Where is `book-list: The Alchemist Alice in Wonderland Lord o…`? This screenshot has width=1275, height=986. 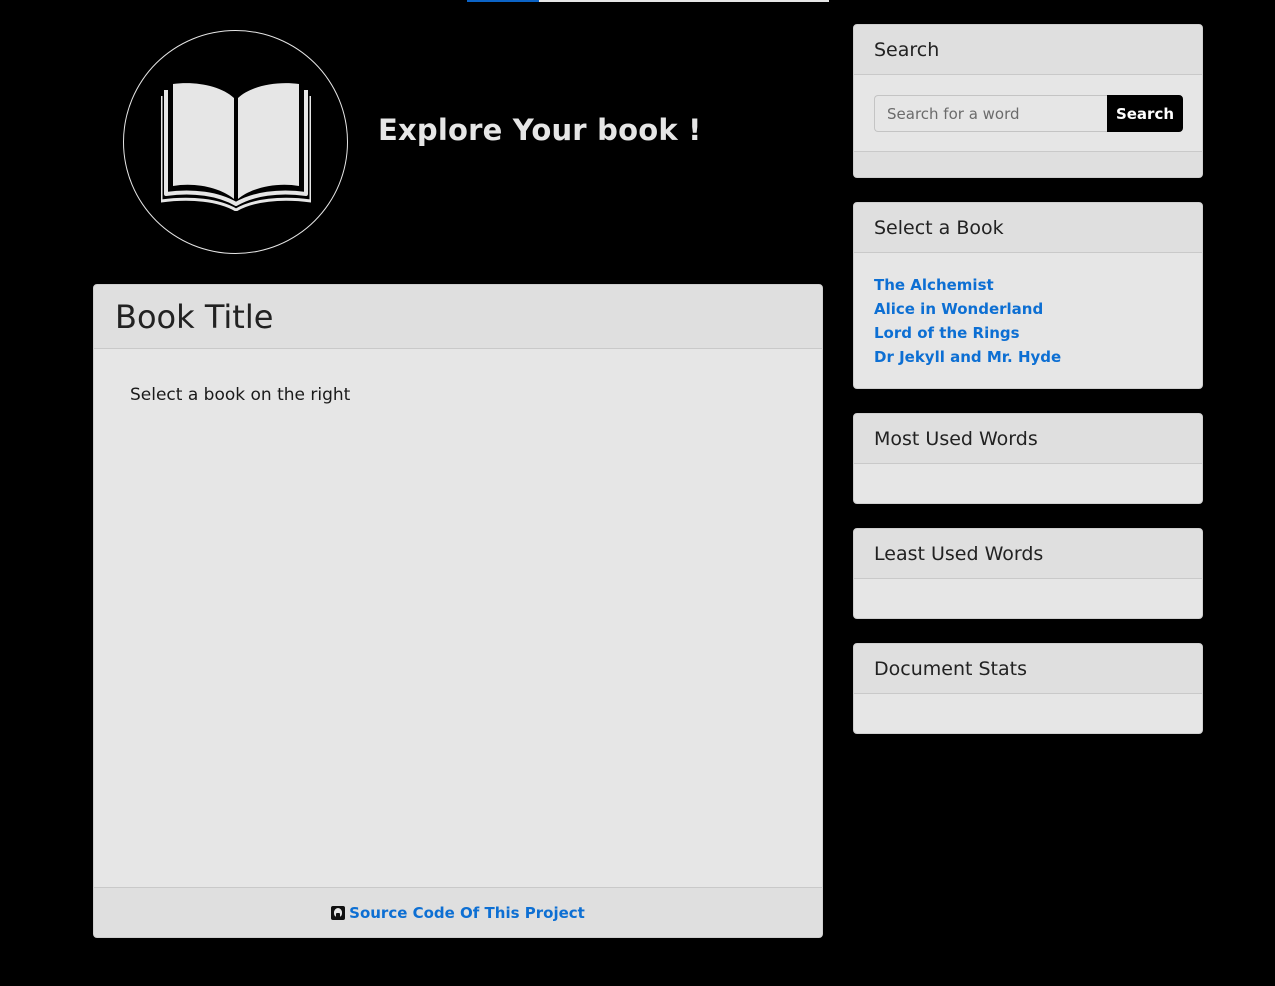 book-list: The Alchemist Alice in Wonderland Lord o… is located at coordinates (967, 323).